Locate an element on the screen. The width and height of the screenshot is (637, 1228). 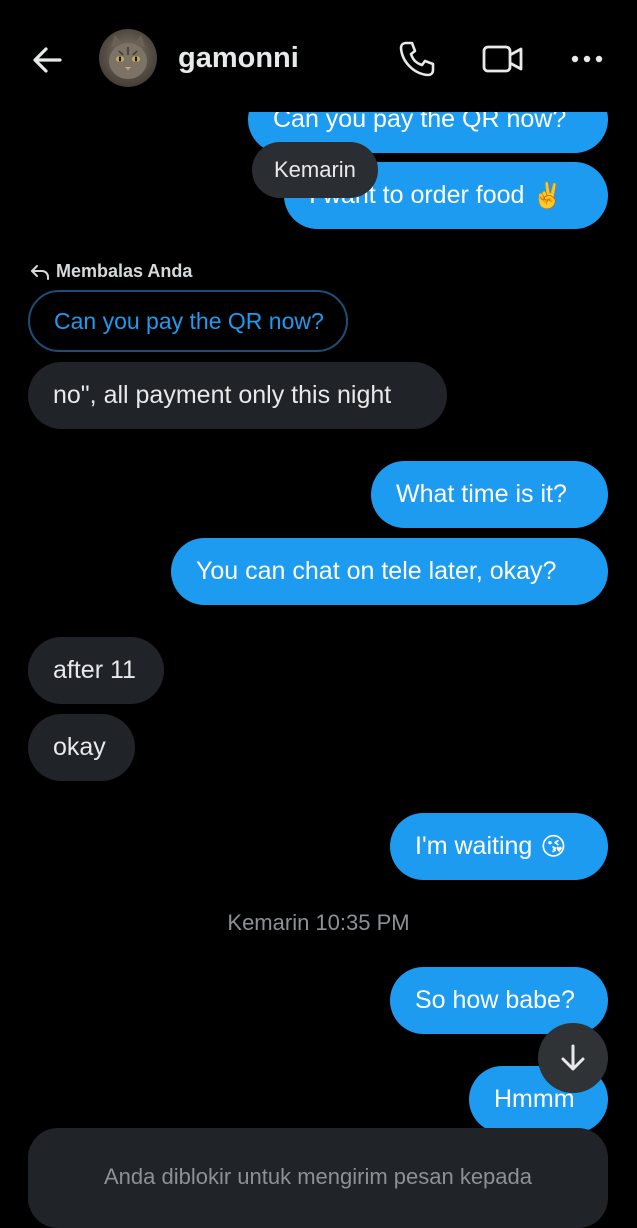
video-camera-icon is located at coordinates (503, 59).